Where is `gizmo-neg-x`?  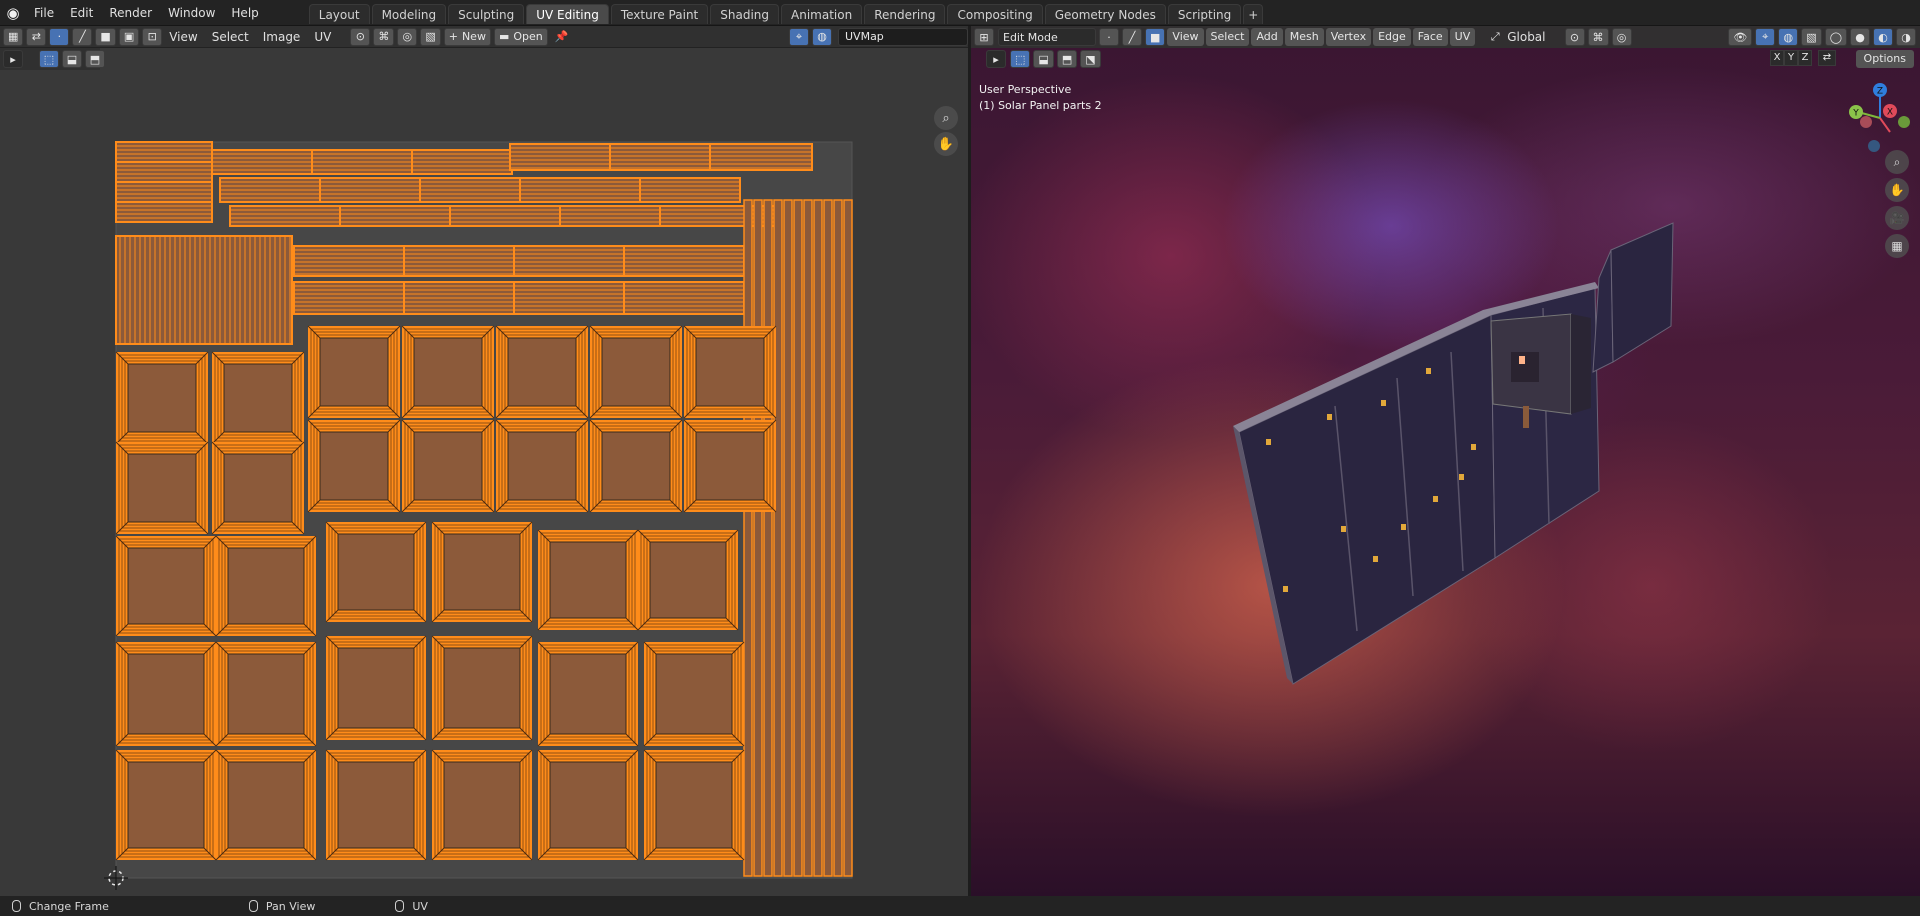 gizmo-neg-x is located at coordinates (1866, 122).